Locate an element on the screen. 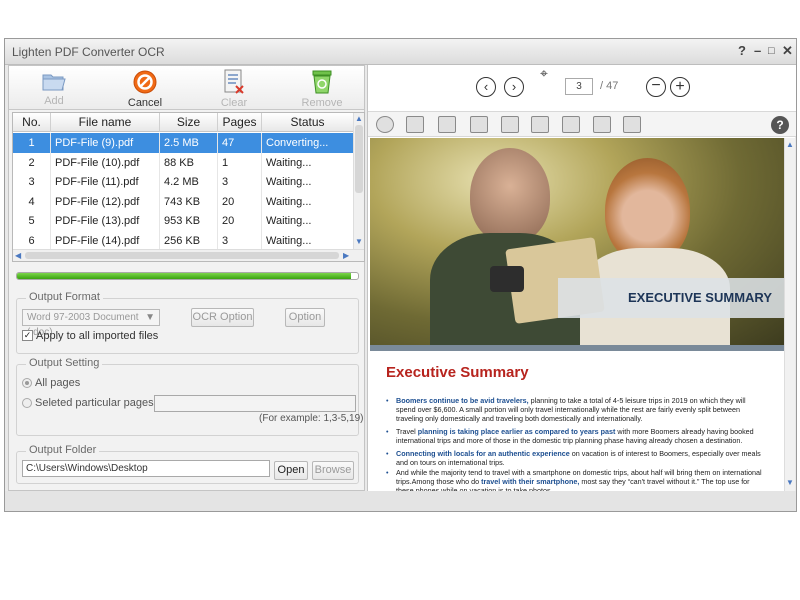 The image size is (800, 600). previous-page-icon: ‹ is located at coordinates (486, 87).